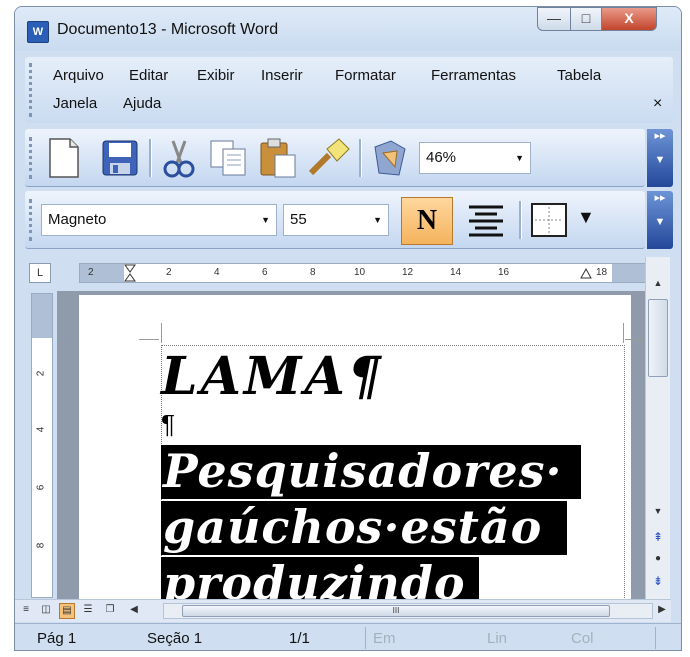 Image resolution: width=690 pixels, height=657 pixels. Describe the element at coordinates (320, 578) in the screenshot. I see `doc-line-selected: produzindo` at that location.